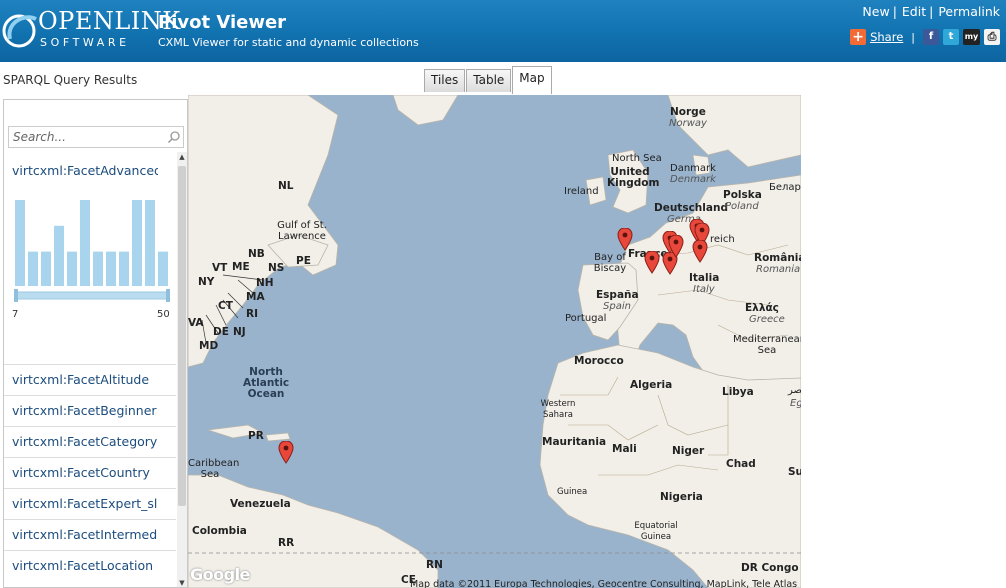 This screenshot has height=588, width=1006. Describe the element at coordinates (84, 137) in the screenshot. I see `search-input` at that location.